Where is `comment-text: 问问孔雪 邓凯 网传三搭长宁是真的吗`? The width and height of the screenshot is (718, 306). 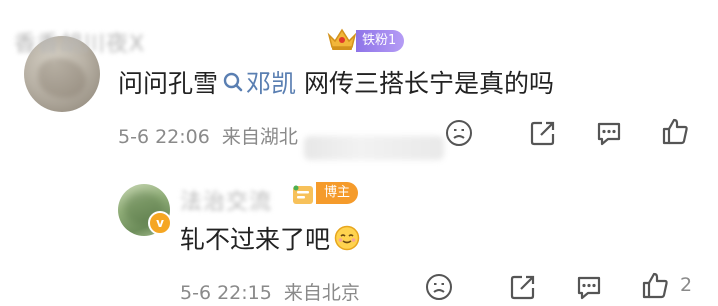
comment-text: 问问孔雪 邓凯 网传三搭长宁是真的吗 is located at coordinates (336, 82).